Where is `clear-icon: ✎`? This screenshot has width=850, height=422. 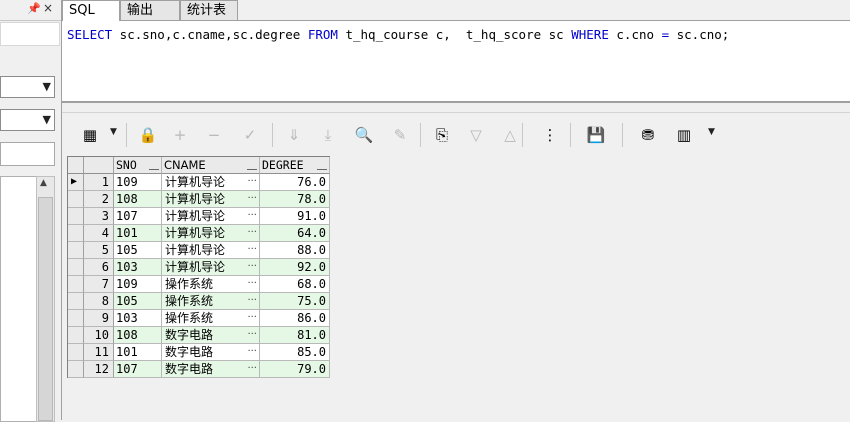
clear-icon: ✎ is located at coordinates (400, 135).